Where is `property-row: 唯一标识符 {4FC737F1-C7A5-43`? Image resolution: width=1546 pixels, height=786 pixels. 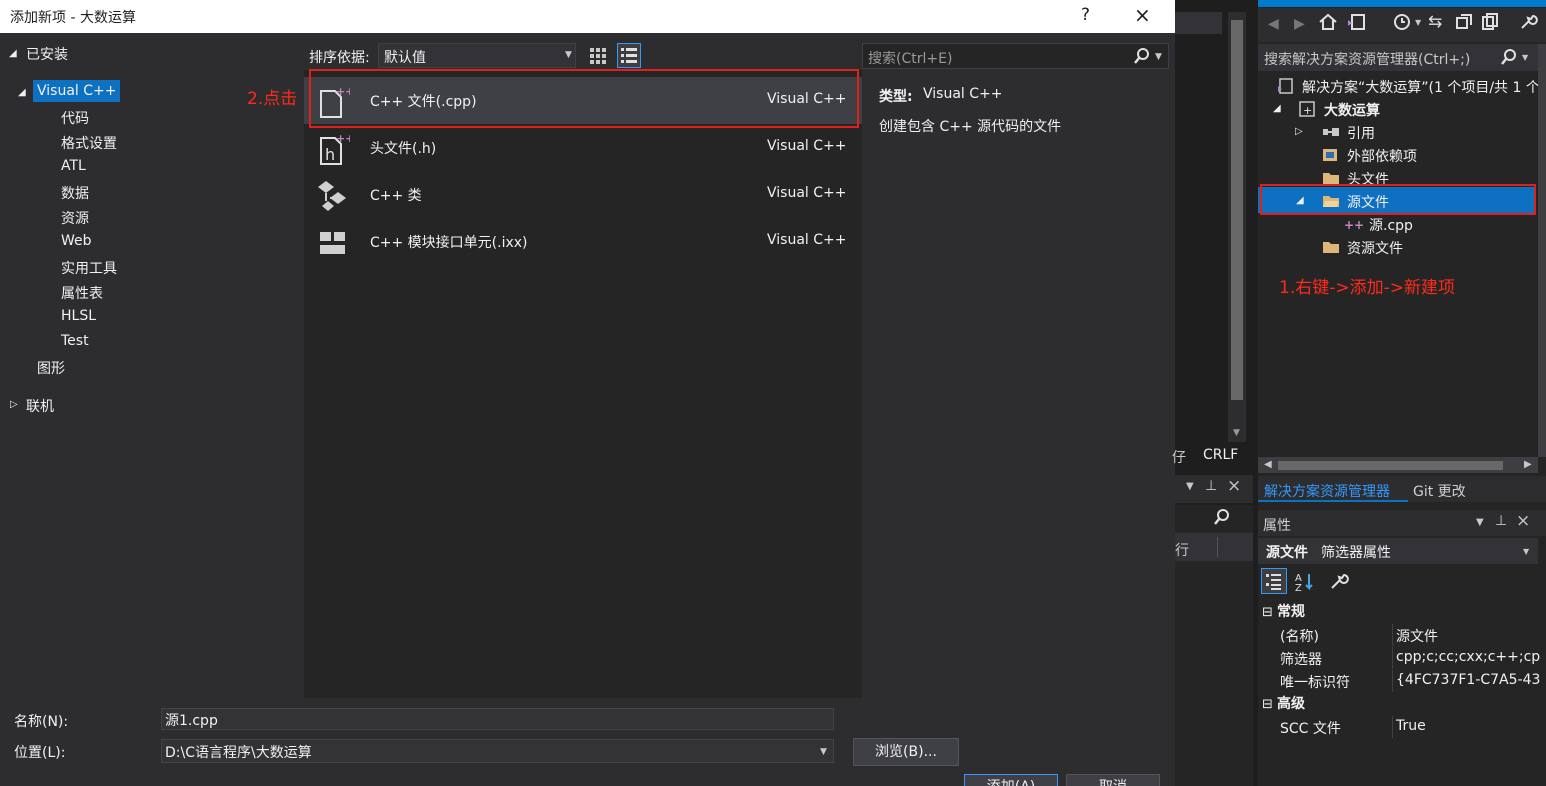
property-row: 唯一标识符 {4FC737F1-C7A5-43 is located at coordinates (1399, 681).